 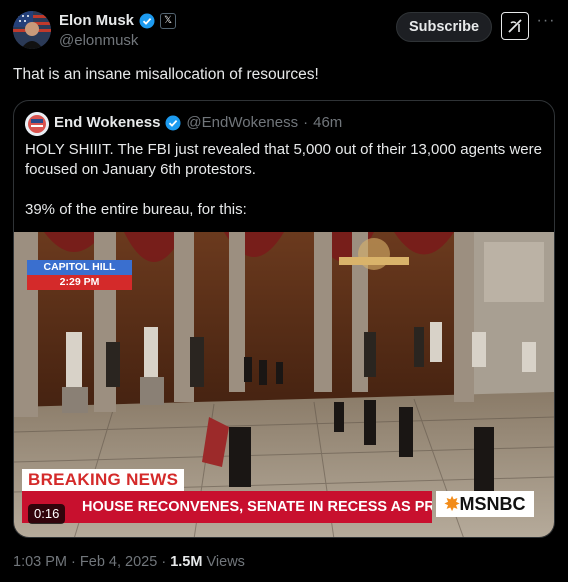 What do you see at coordinates (444, 27) in the screenshot?
I see `subscribe-button: Subscribe` at bounding box center [444, 27].